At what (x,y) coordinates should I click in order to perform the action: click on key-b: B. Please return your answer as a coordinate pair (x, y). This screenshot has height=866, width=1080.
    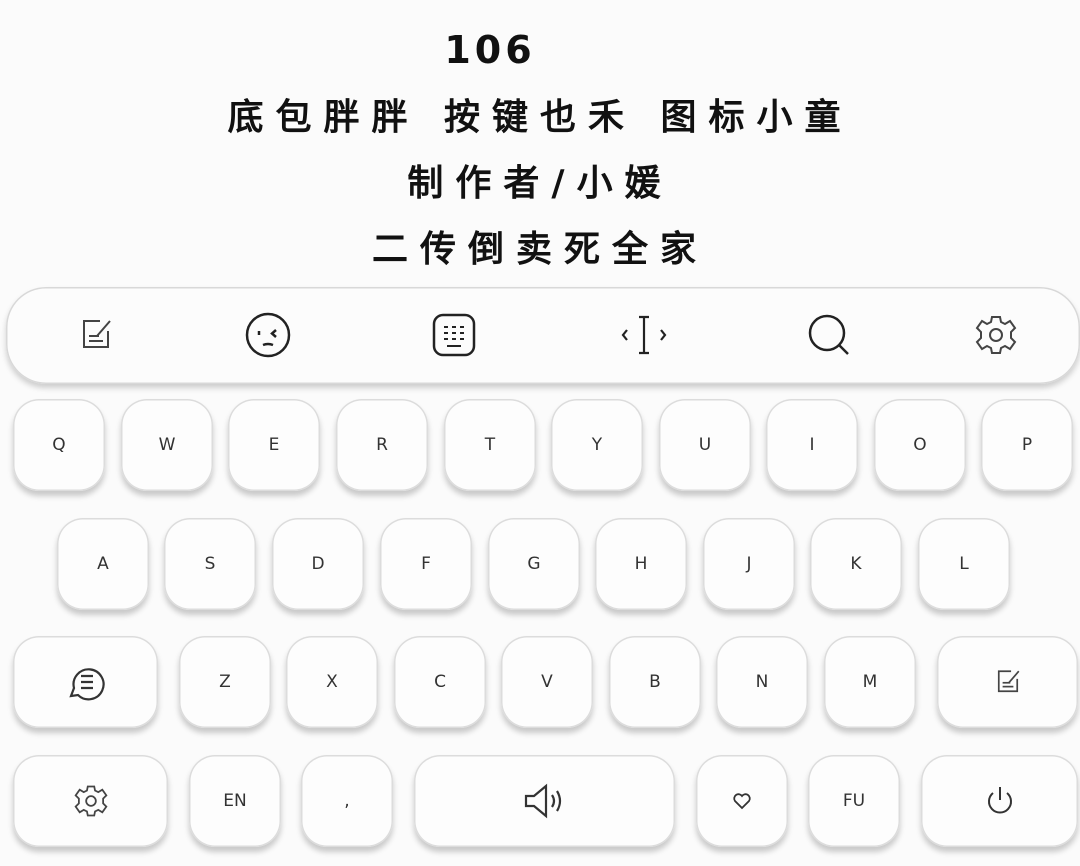
    Looking at the image, I should click on (655, 682).